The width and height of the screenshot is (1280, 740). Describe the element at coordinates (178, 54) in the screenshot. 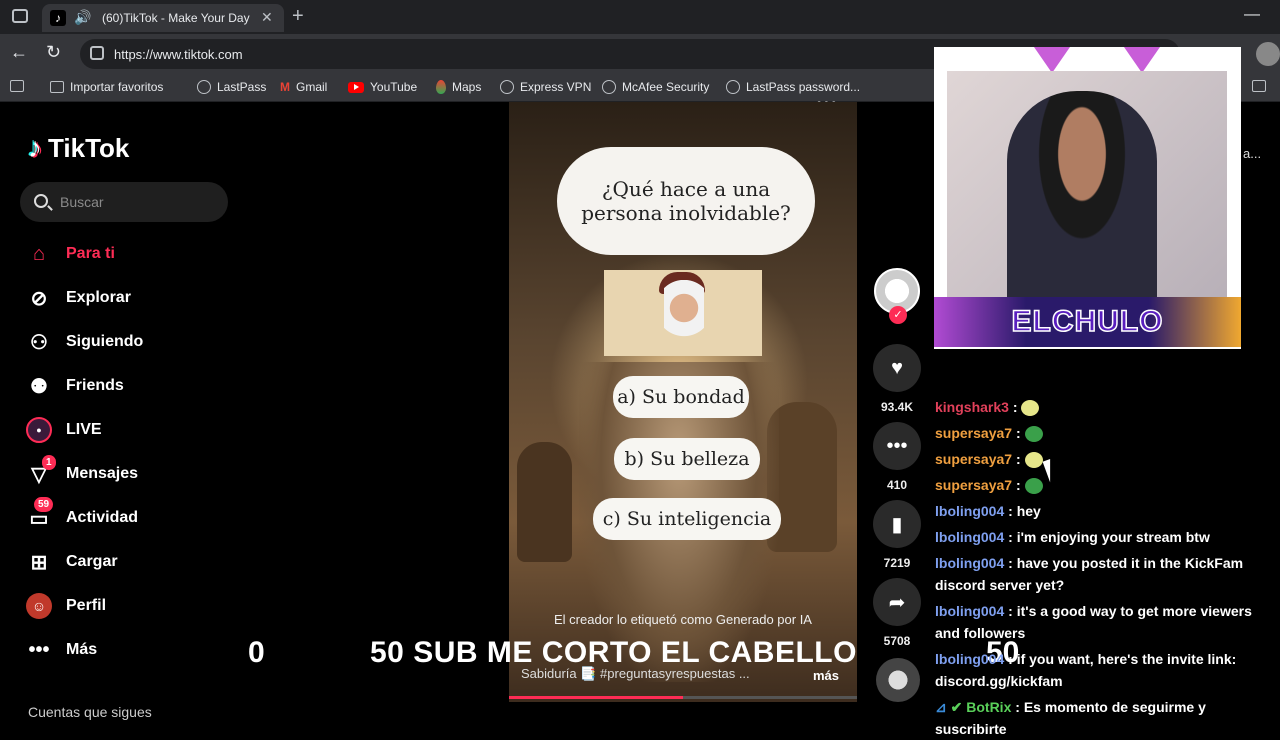

I see `url-text: https://www.tiktok.com` at that location.